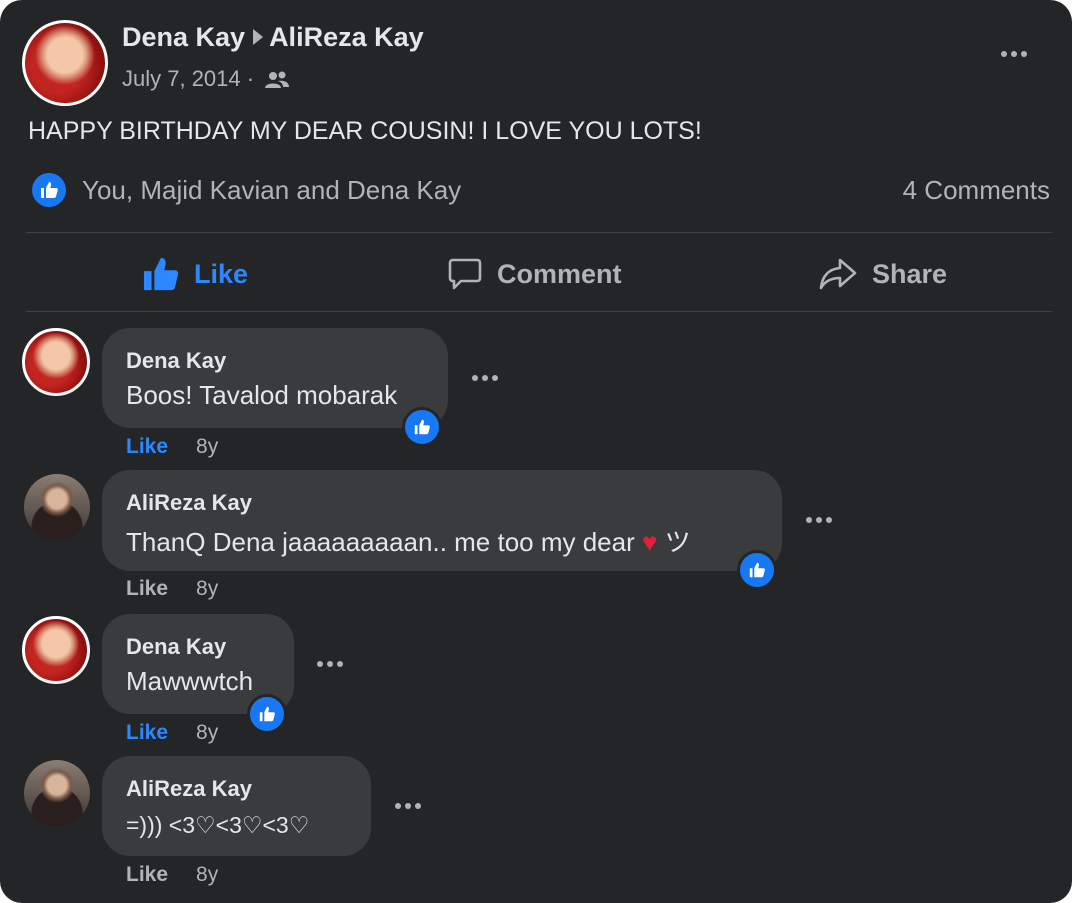  What do you see at coordinates (183, 37) in the screenshot?
I see `author-name: Dena Kay` at bounding box center [183, 37].